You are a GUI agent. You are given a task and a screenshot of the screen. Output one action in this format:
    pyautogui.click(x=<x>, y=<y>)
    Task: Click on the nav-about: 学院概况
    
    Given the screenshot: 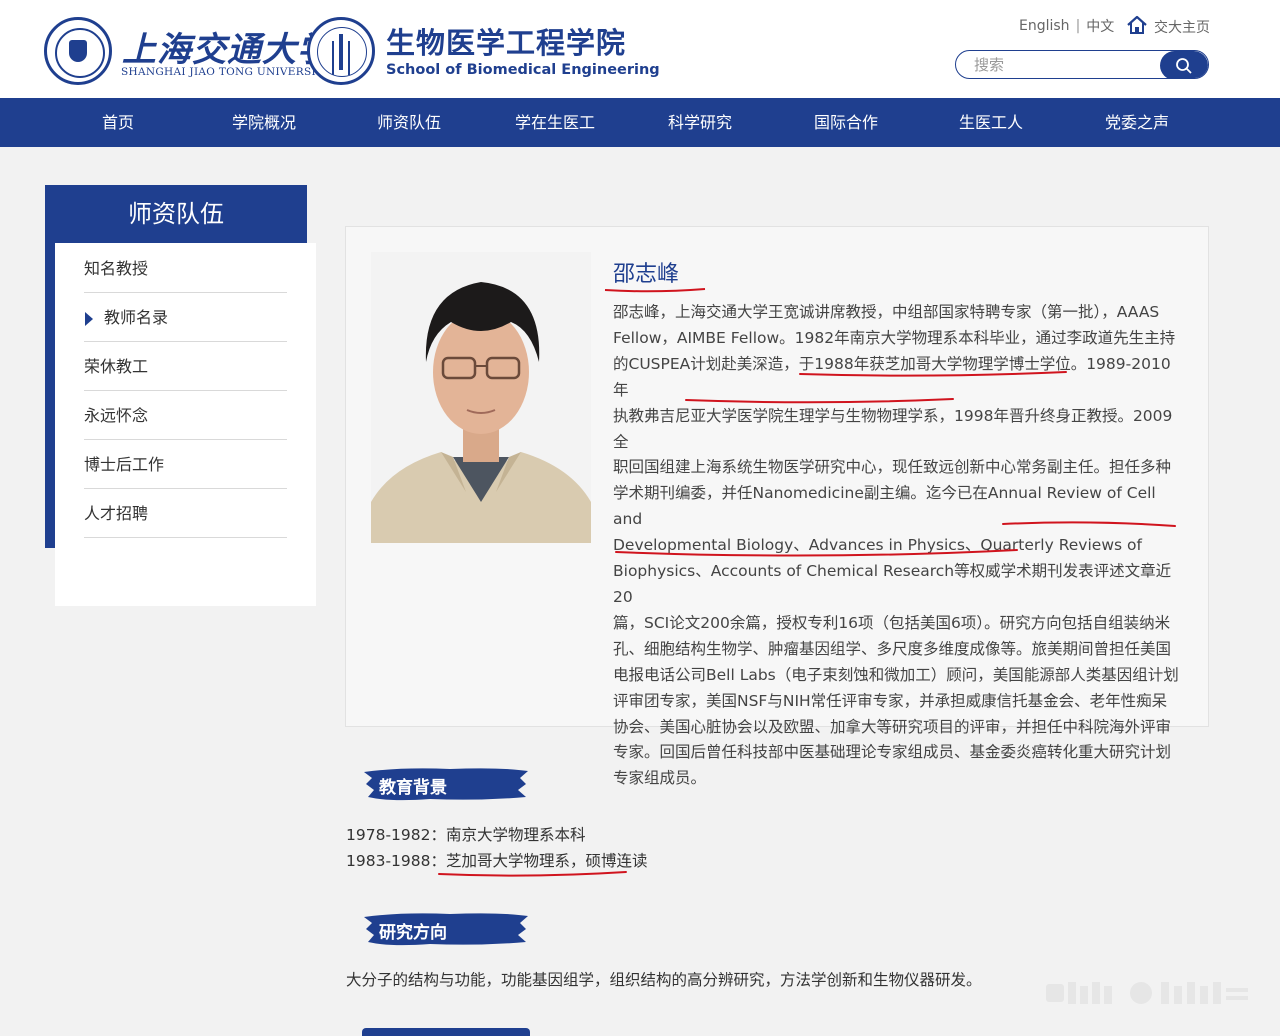 What is the action you would take?
    pyautogui.click(x=264, y=122)
    